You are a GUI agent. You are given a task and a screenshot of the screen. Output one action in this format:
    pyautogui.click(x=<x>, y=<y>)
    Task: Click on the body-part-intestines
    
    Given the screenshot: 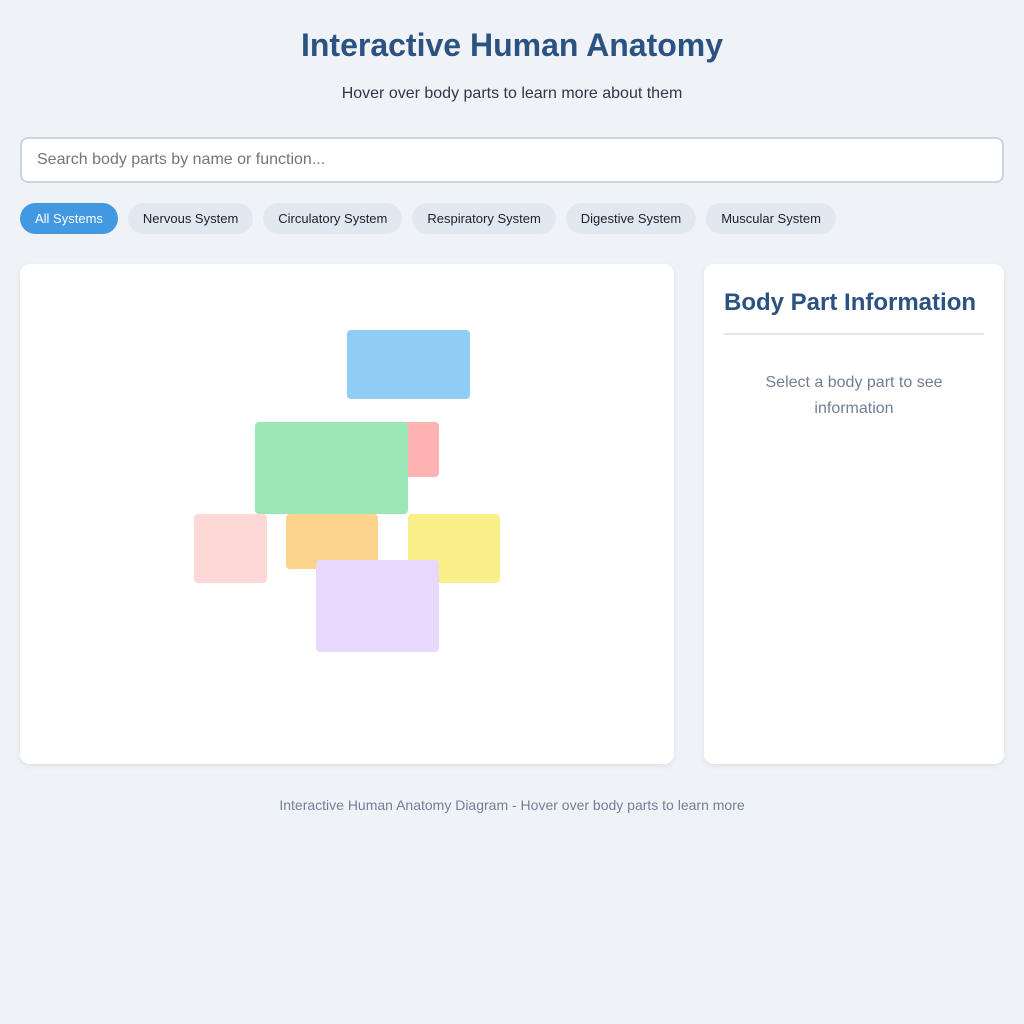 What is the action you would take?
    pyautogui.click(x=377, y=606)
    